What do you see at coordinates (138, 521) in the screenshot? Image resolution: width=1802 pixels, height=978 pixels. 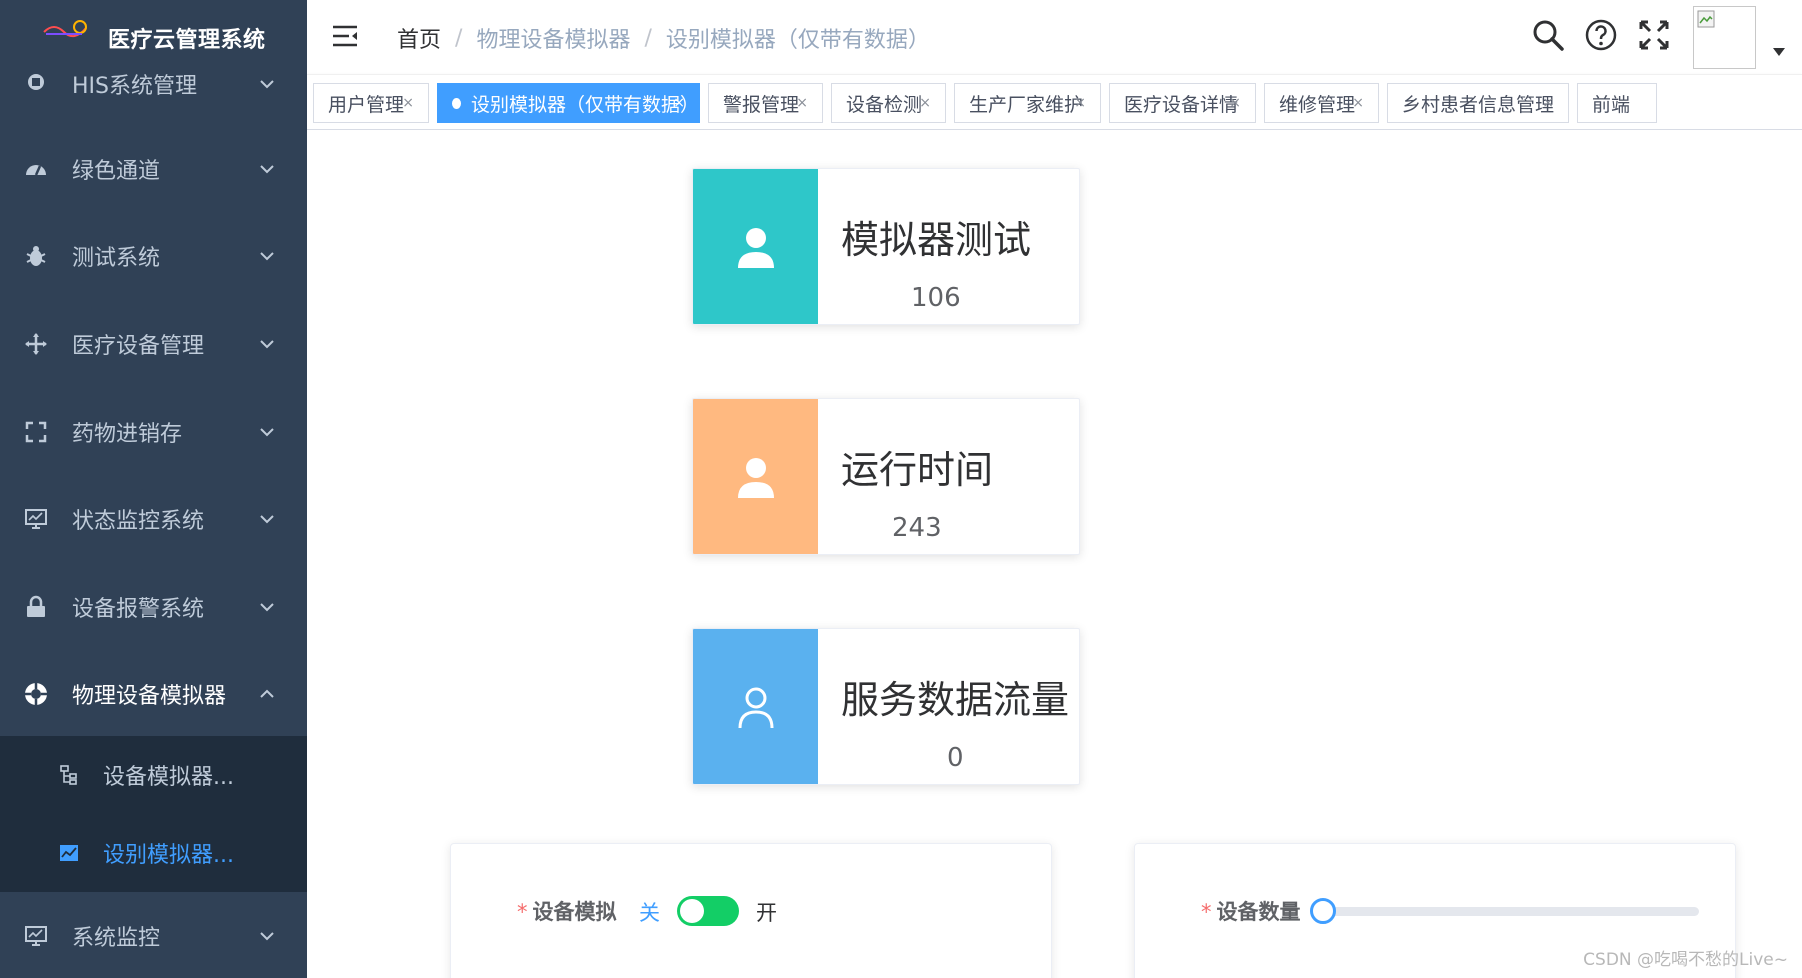 I see `menu-label: 状态监控系统` at bounding box center [138, 521].